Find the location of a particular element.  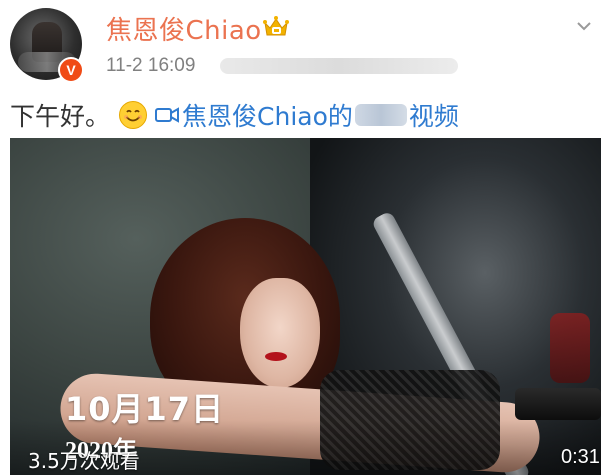

video-date-overlay: 10月17日 is located at coordinates (145, 409).